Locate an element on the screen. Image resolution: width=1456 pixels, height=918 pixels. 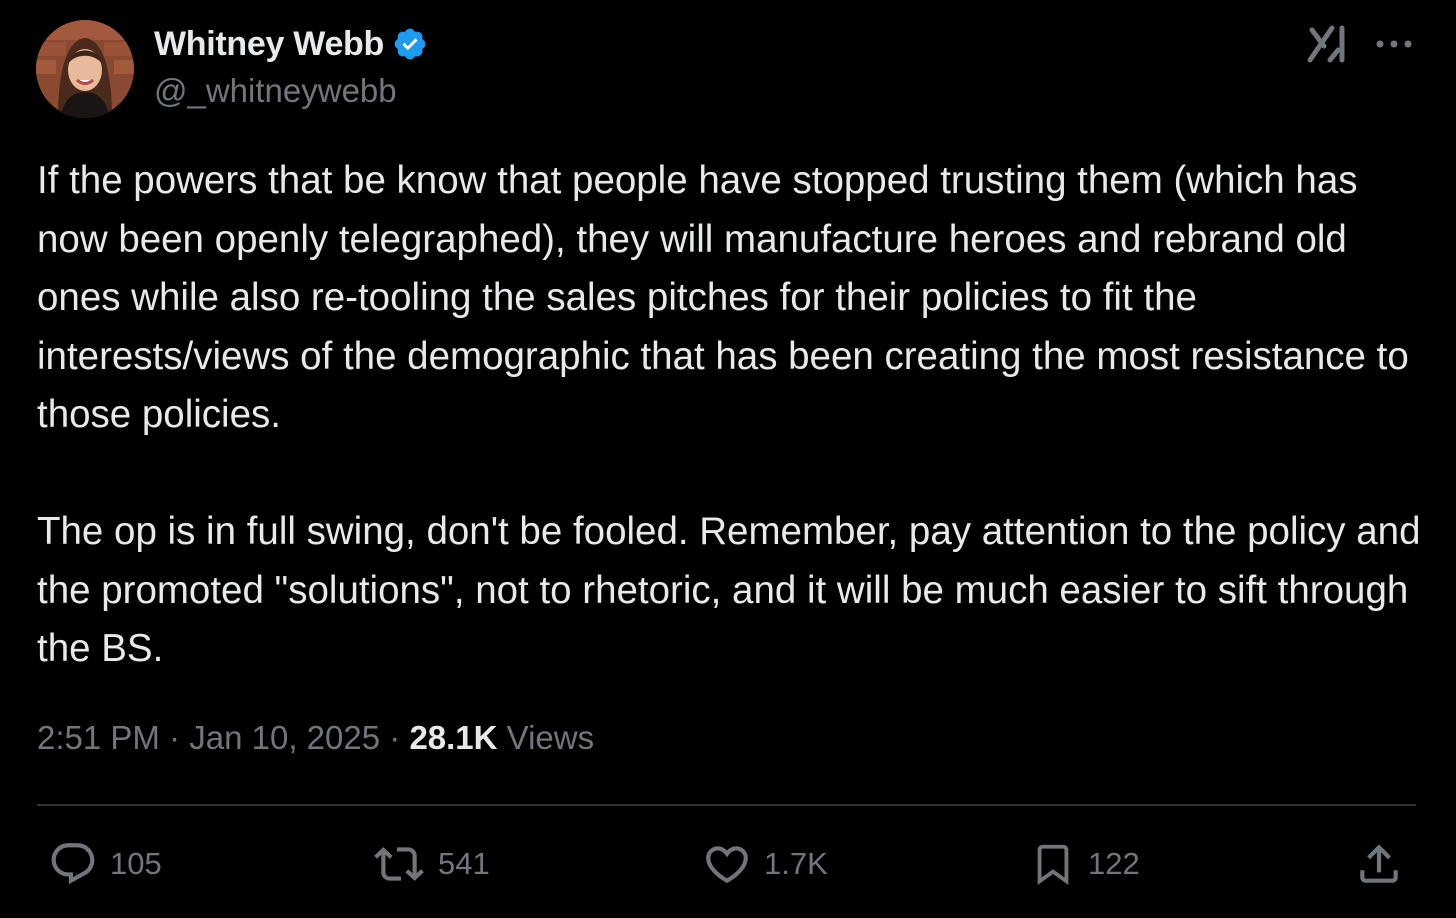
author-display-name: Whitney Webb is located at coordinates (269, 44).